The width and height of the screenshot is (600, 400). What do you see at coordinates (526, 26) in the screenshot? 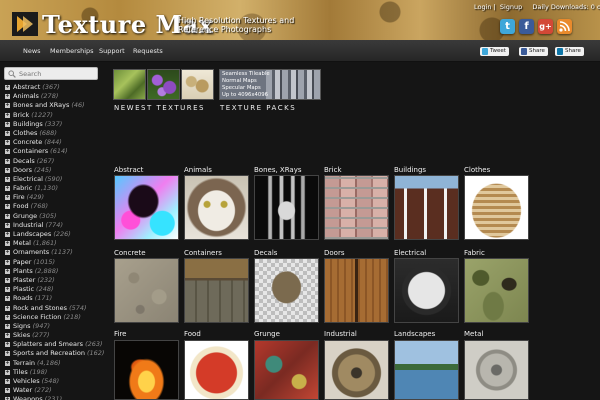
I see `facebook-icon: f` at bounding box center [526, 26].